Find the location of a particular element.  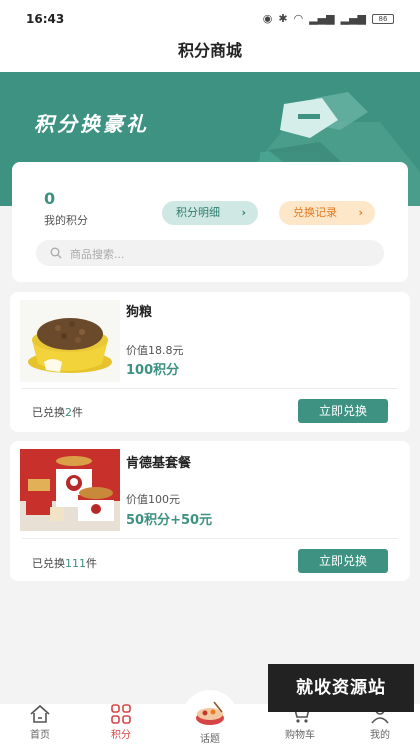

battery-icon: 86 is located at coordinates (383, 18).